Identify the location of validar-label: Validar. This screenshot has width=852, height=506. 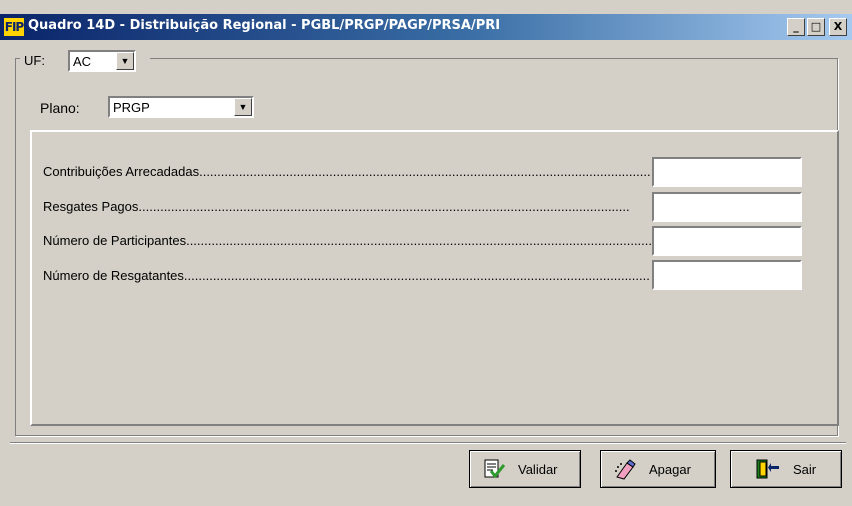
(538, 469).